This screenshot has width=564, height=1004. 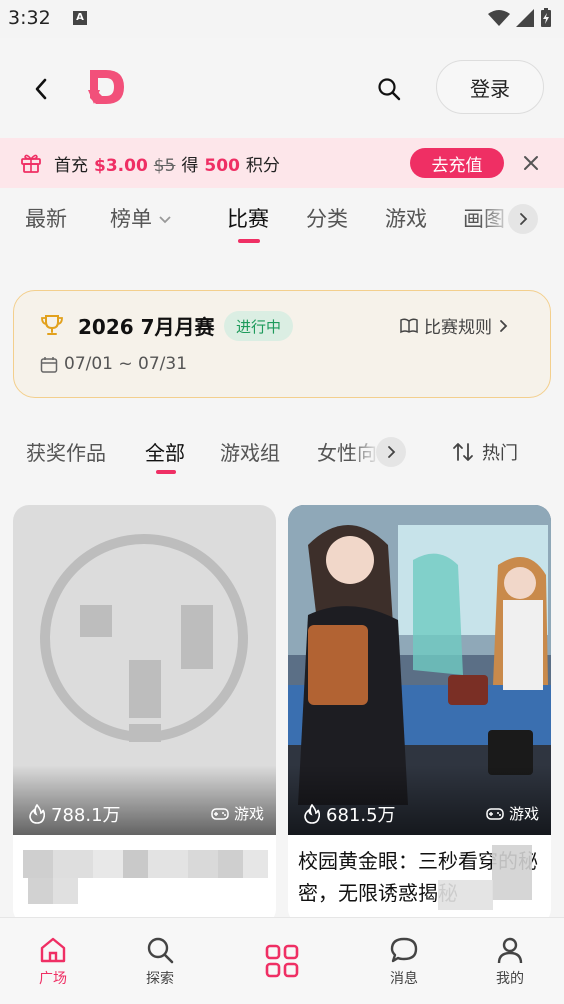 I want to click on status-icons, so click(x=520, y=18).